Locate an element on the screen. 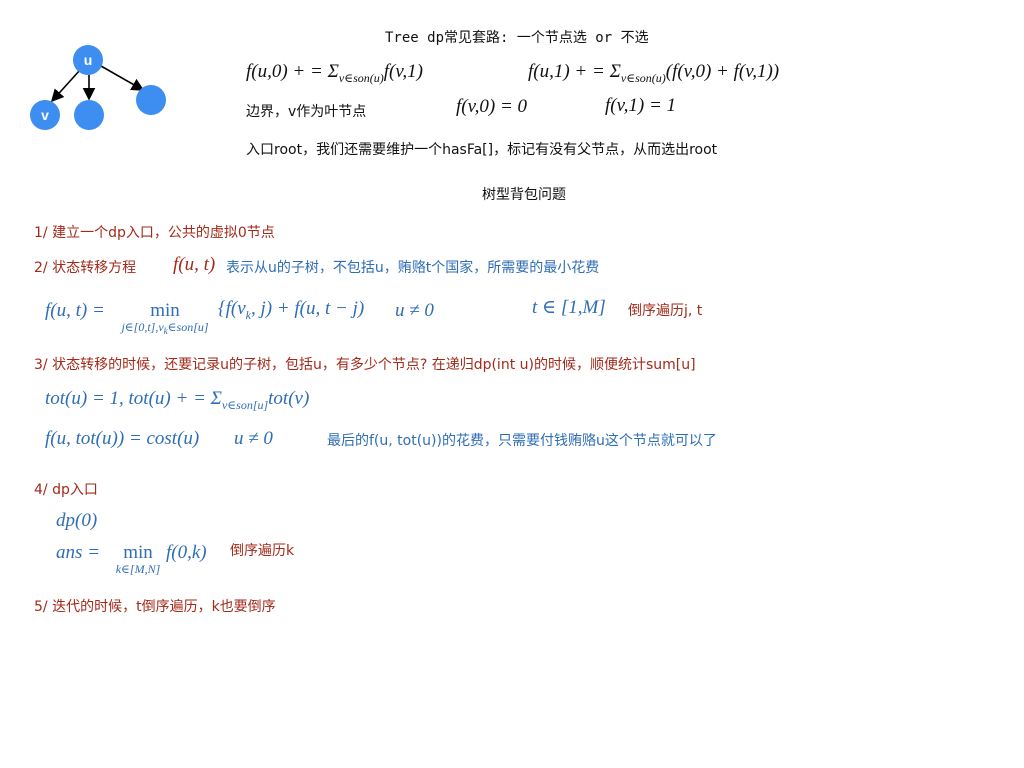  tree-diagram: u v is located at coordinates (98, 87).